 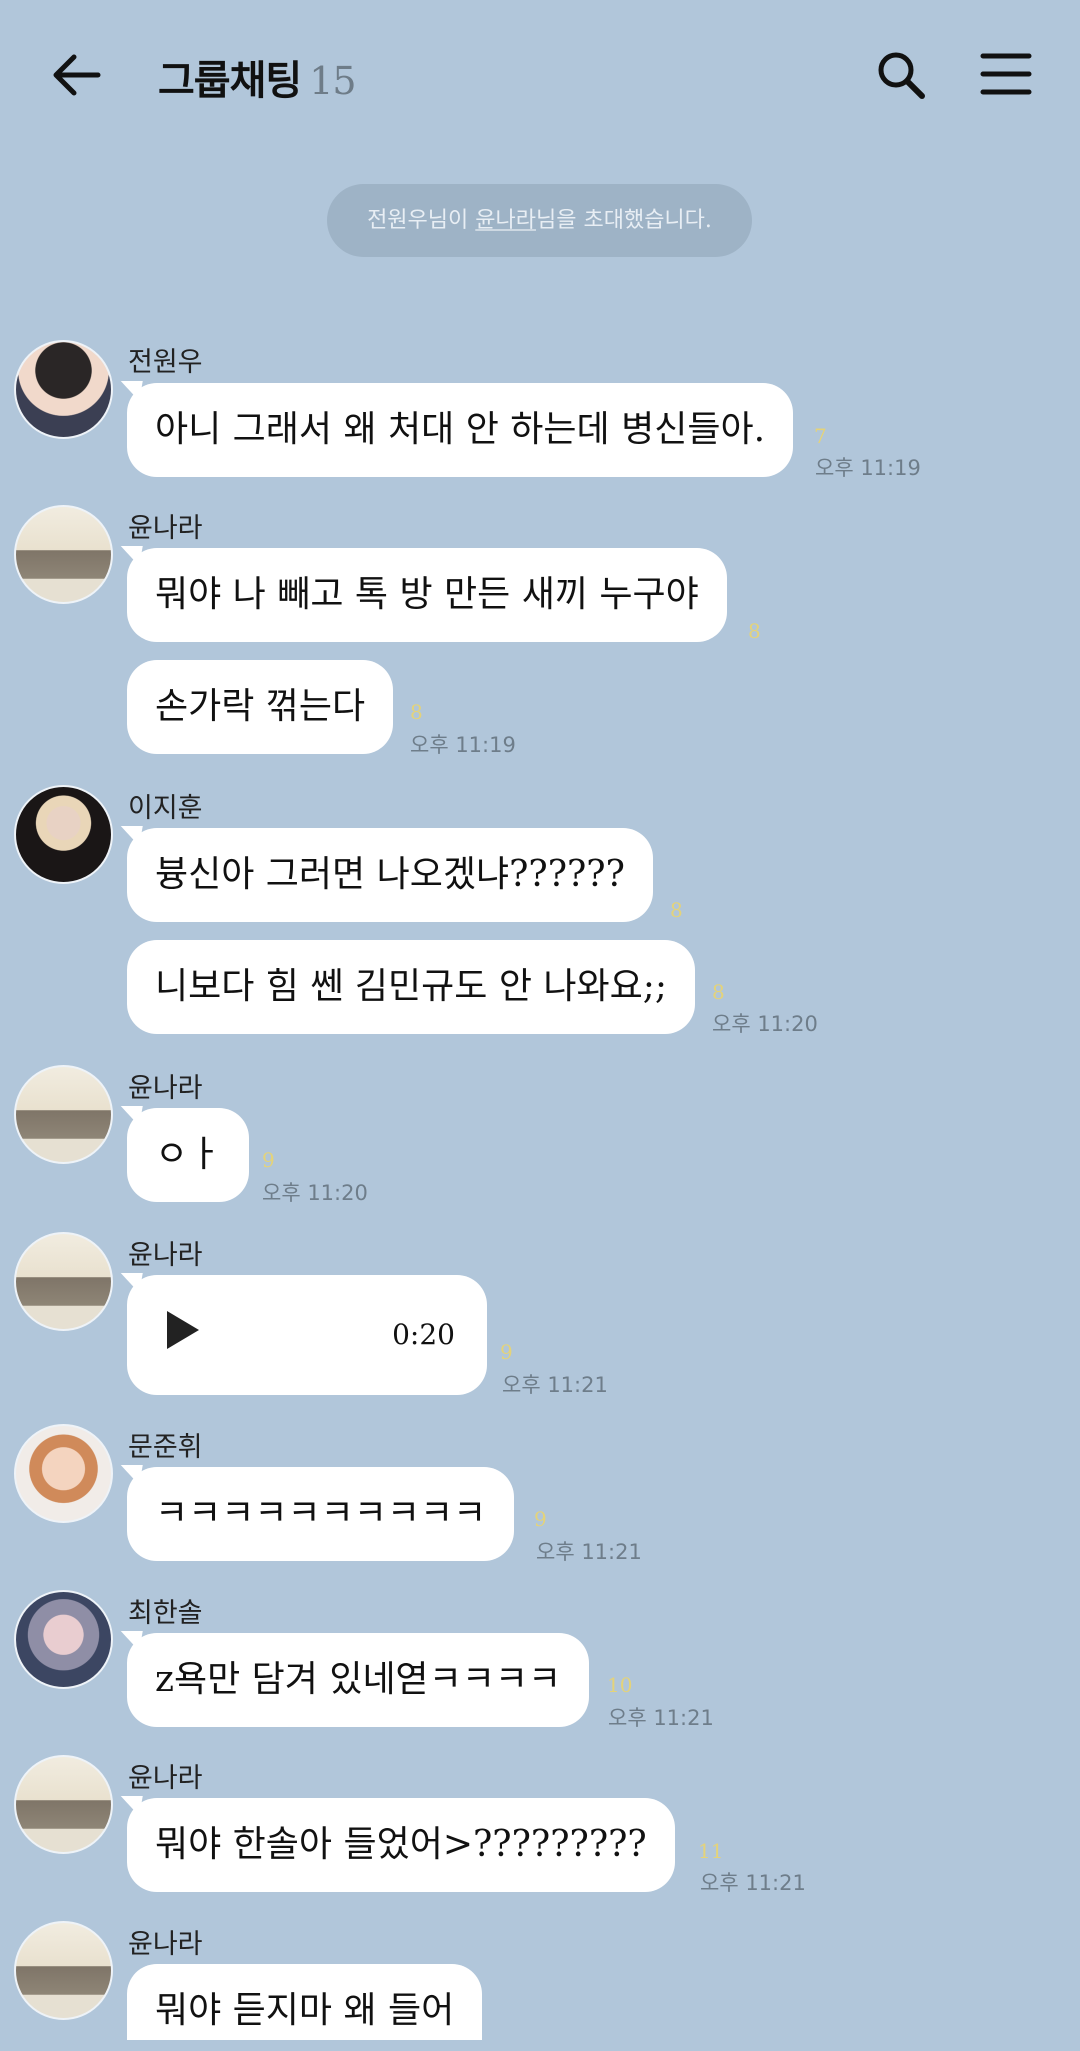 I want to click on message-bubble: ㅇㅏ, so click(x=188, y=1155).